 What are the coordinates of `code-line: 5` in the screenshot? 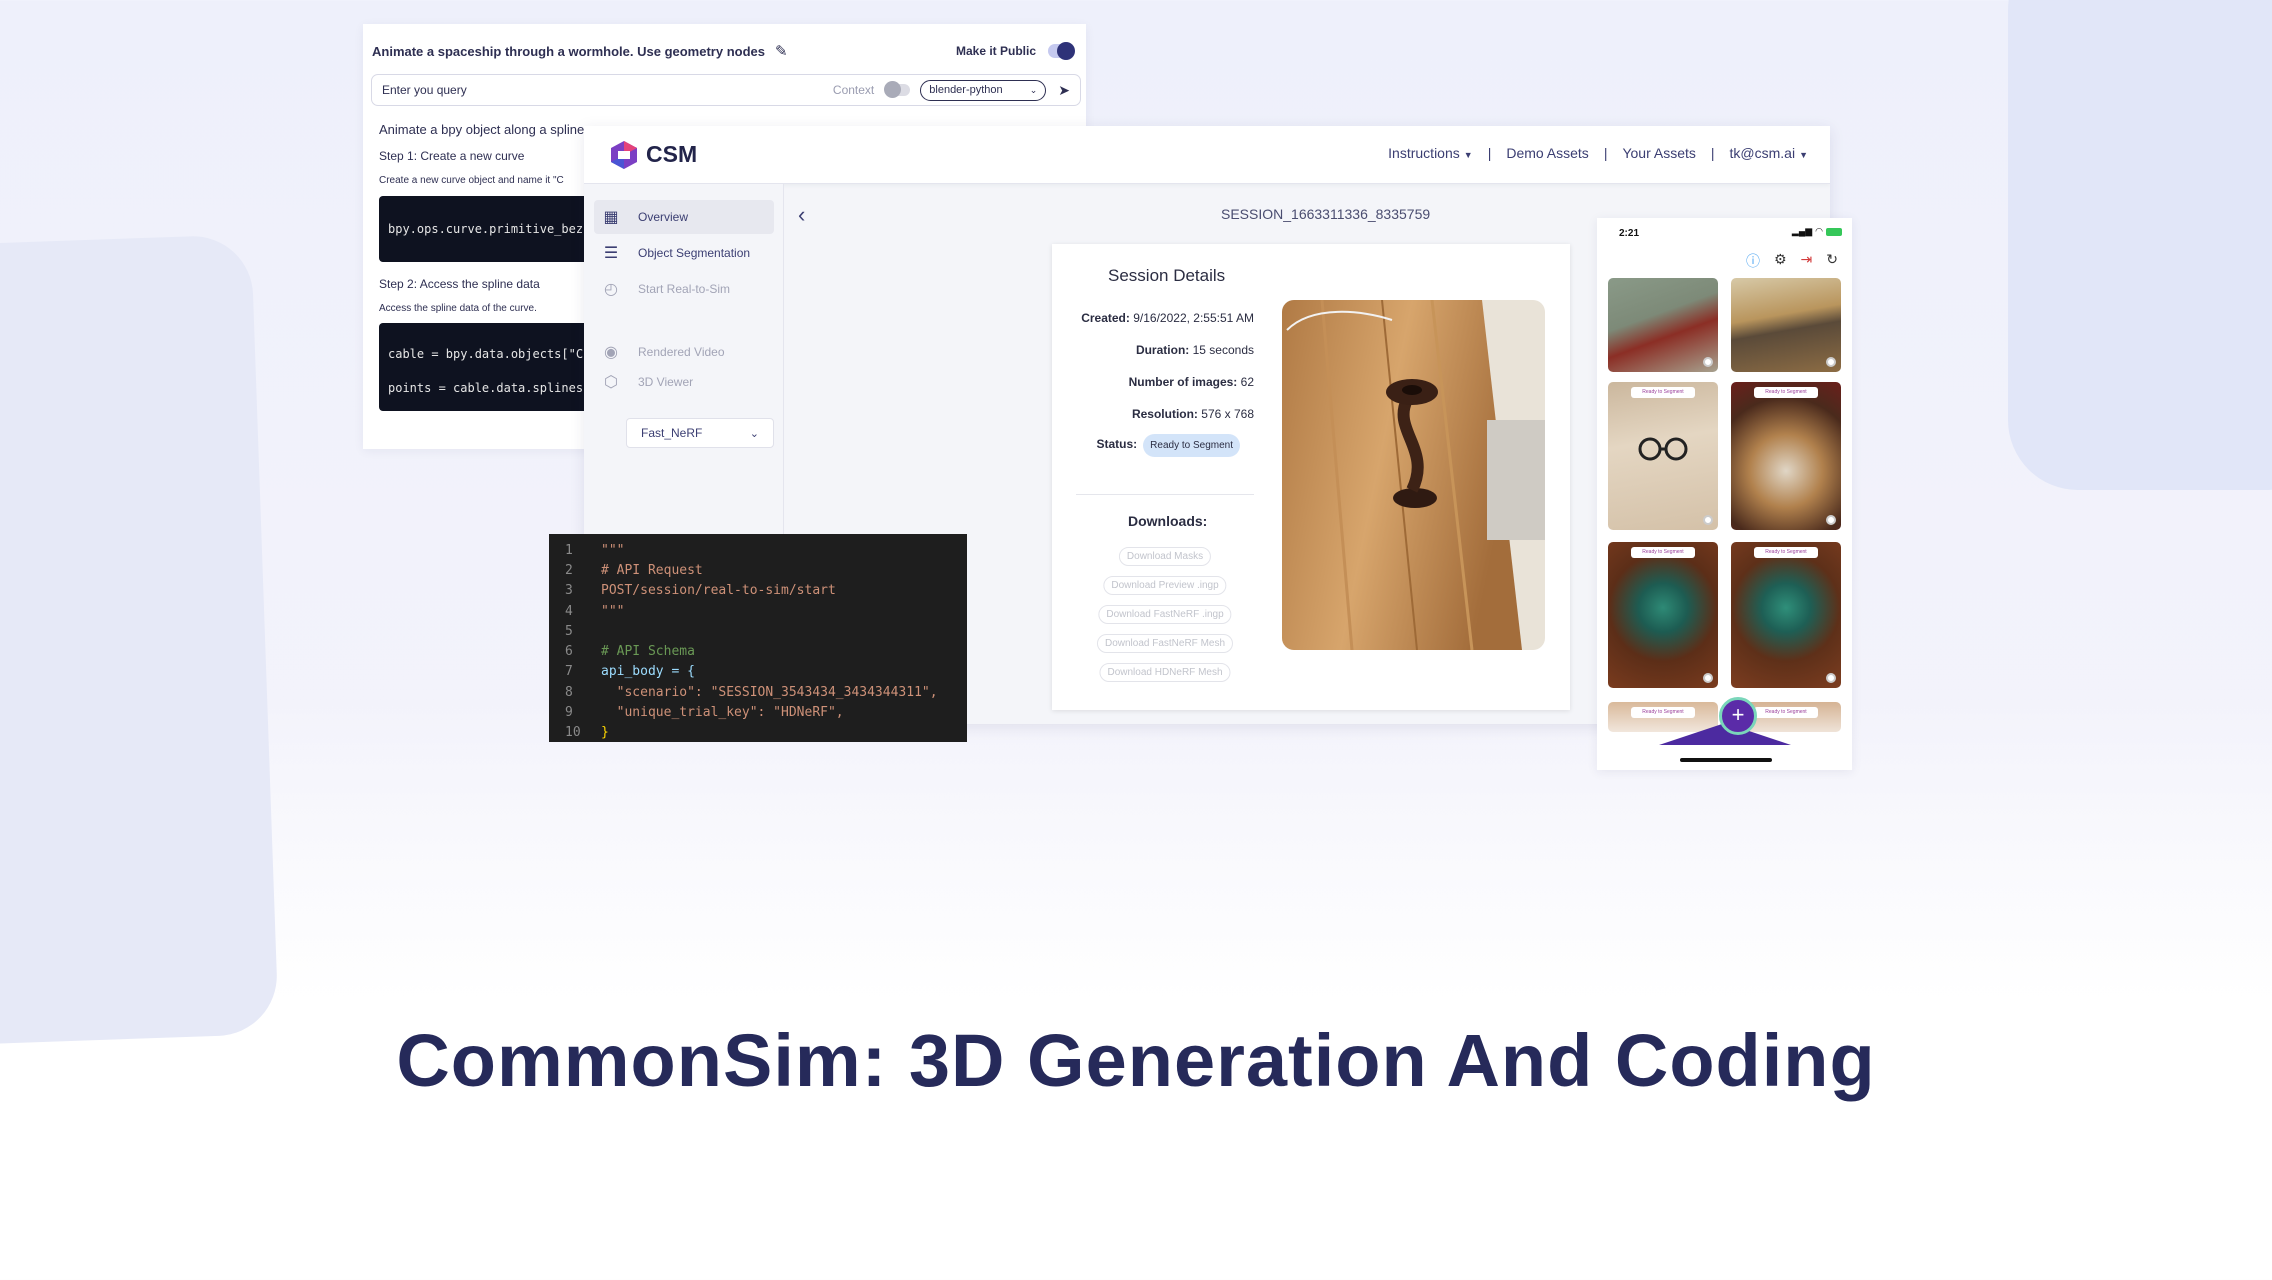 It's located at (569, 631).